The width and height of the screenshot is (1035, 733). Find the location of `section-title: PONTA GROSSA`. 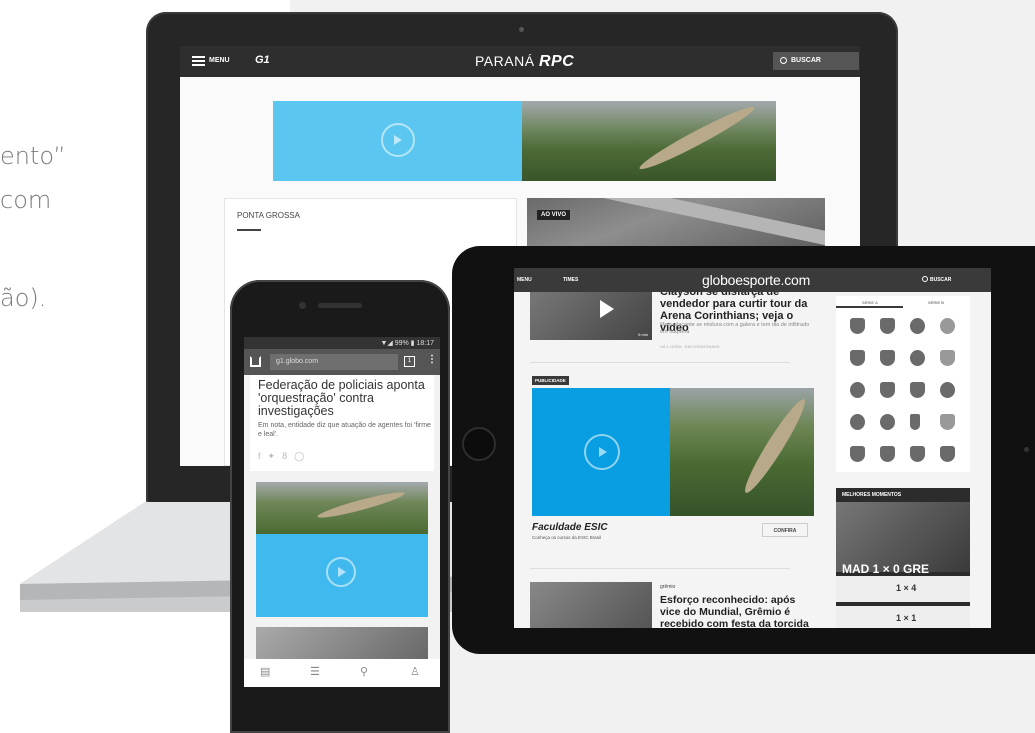

section-title: PONTA GROSSA is located at coordinates (268, 215).